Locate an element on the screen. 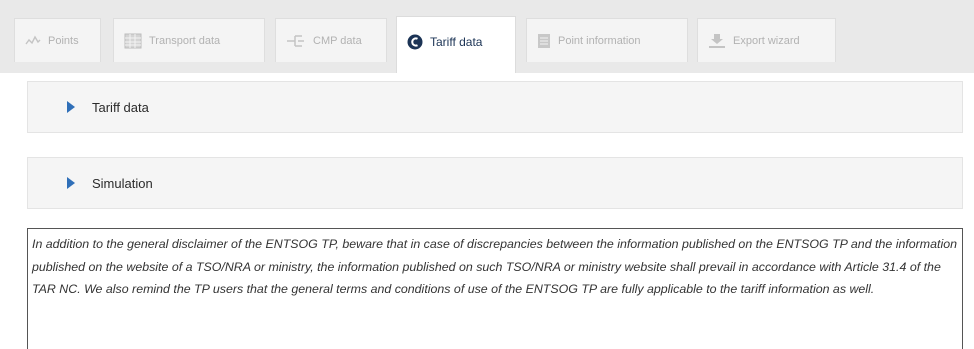  tab-label: Export wizard is located at coordinates (766, 40).